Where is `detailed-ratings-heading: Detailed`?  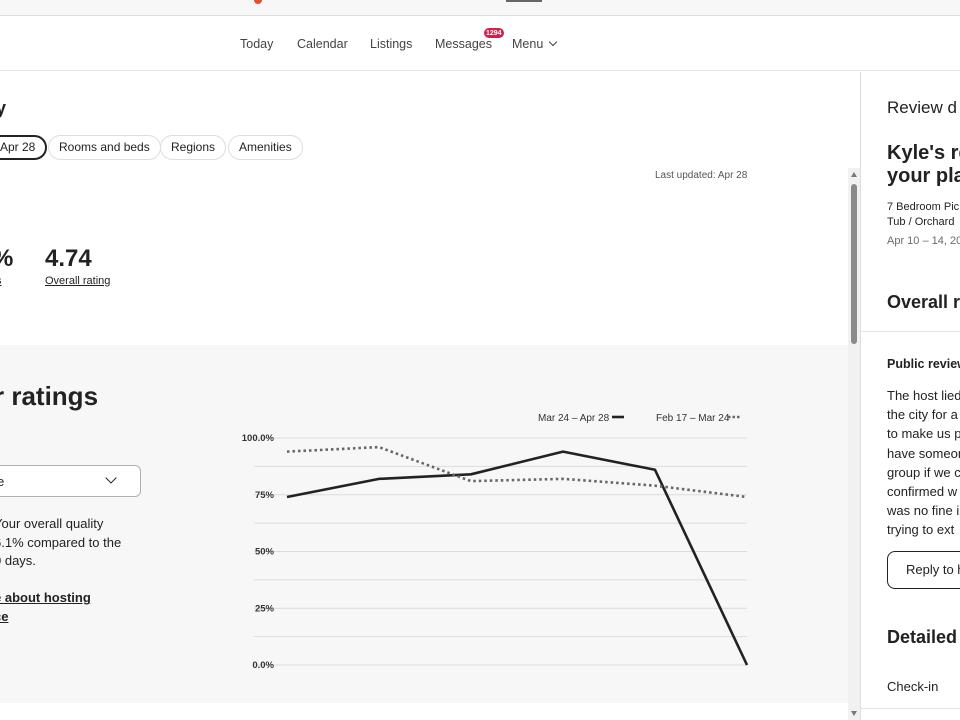
detailed-ratings-heading: Detailed is located at coordinates (922, 637).